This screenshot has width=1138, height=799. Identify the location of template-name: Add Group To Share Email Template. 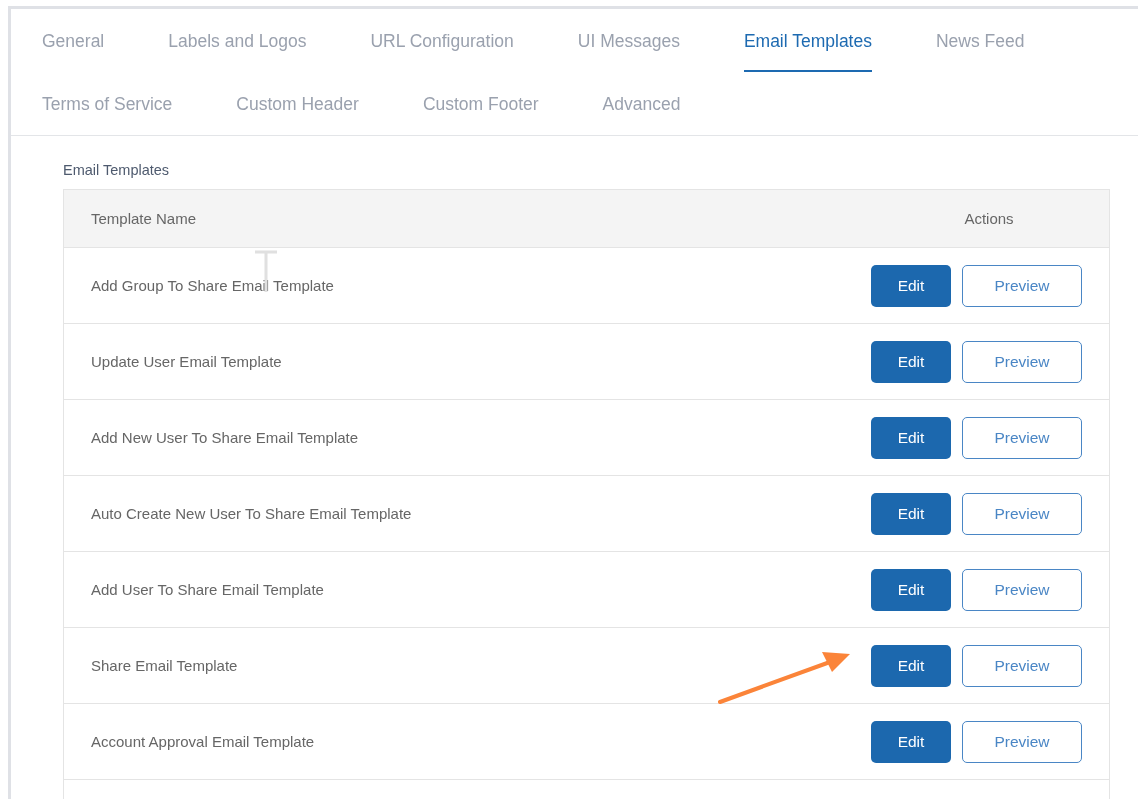
(213, 285).